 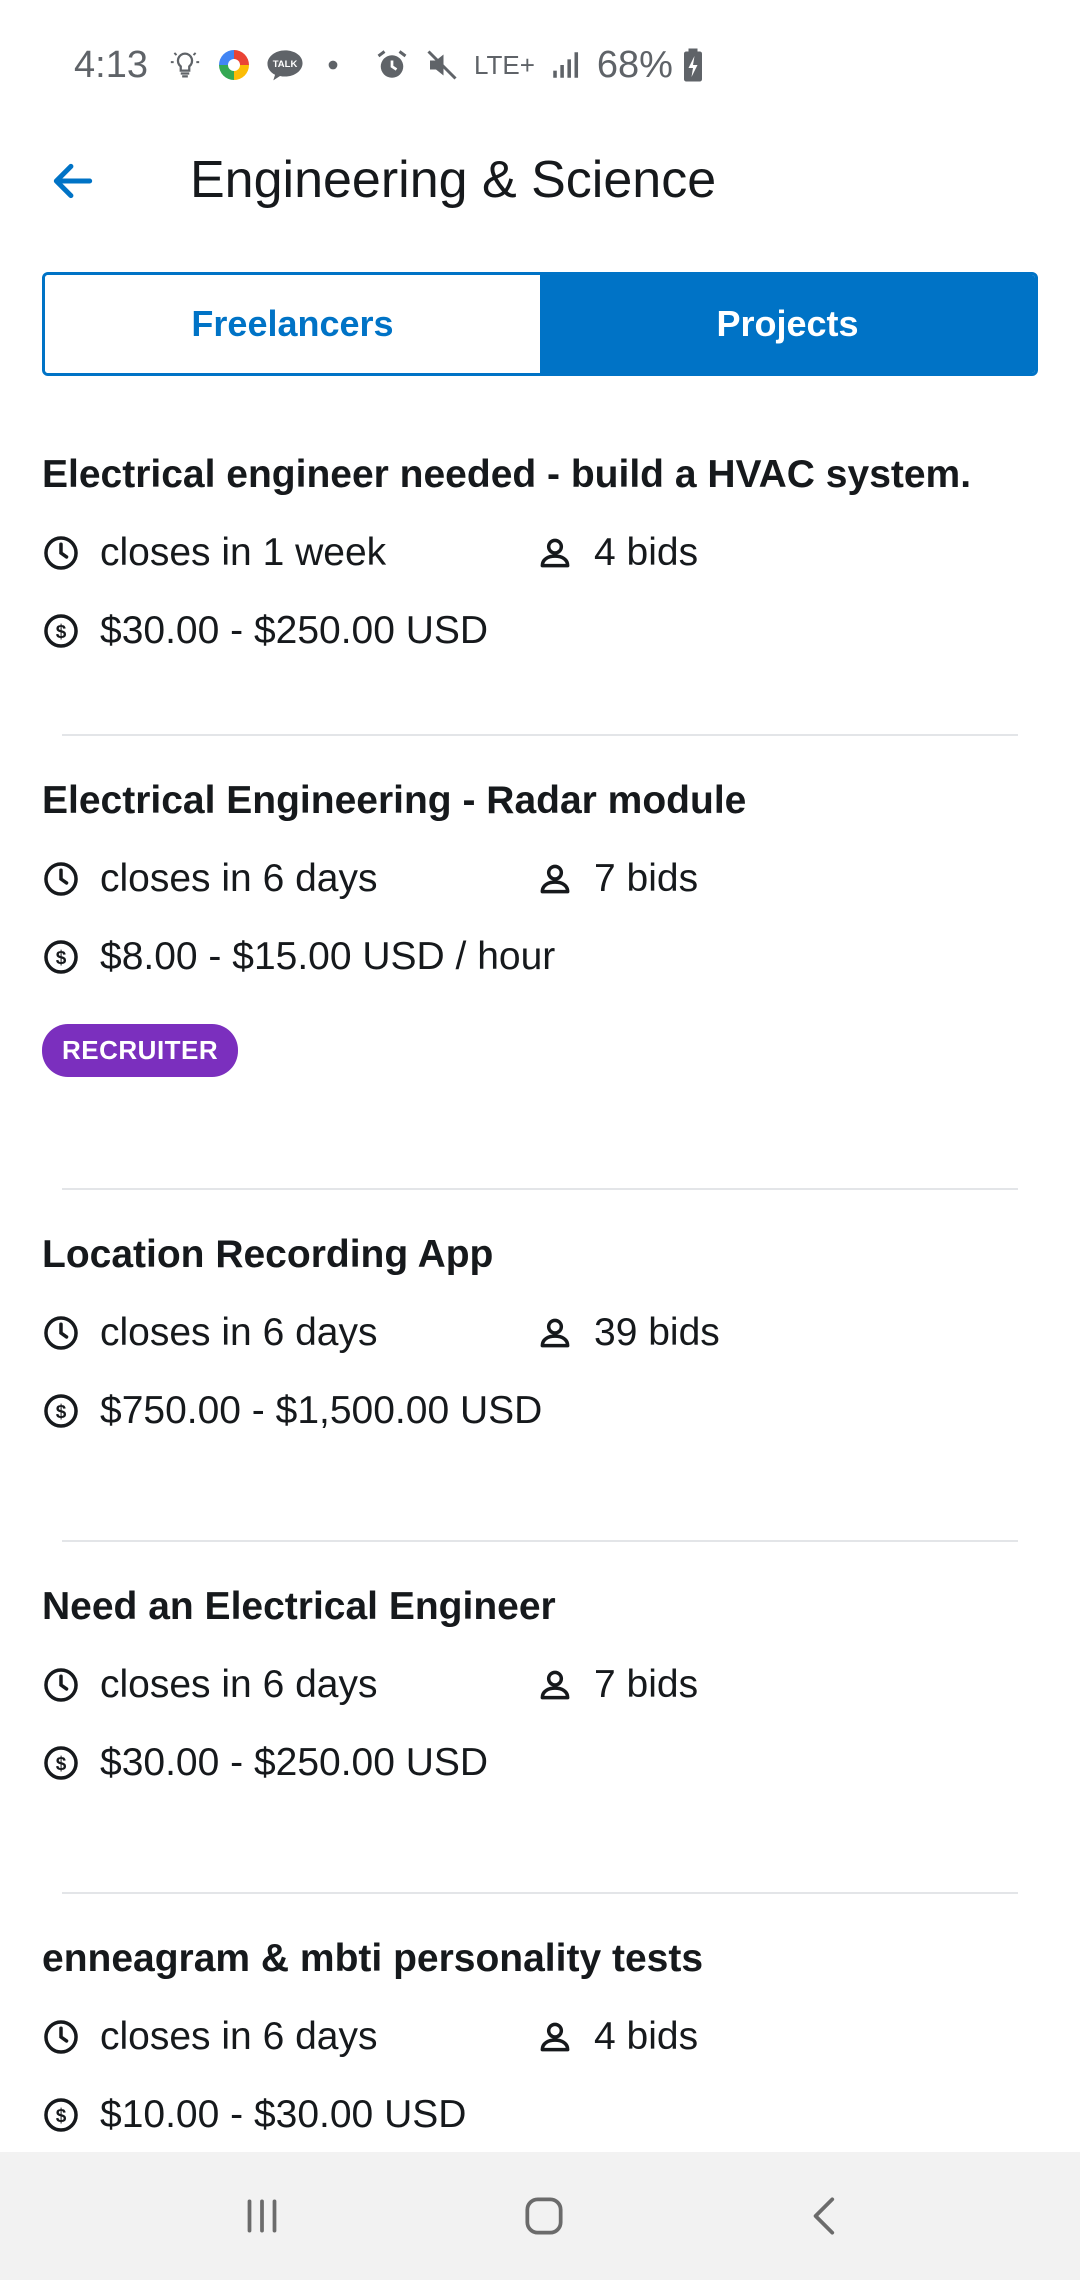 I want to click on bid-count: 39 bids, so click(x=628, y=1333).